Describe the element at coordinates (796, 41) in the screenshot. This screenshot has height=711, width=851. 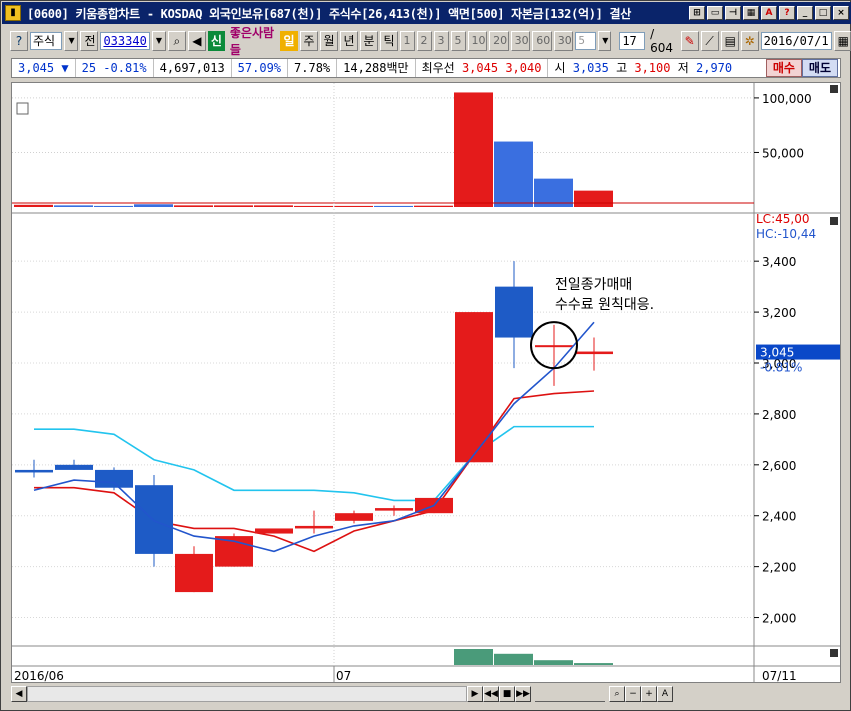
I see `date-input: 2016/07/1` at that location.